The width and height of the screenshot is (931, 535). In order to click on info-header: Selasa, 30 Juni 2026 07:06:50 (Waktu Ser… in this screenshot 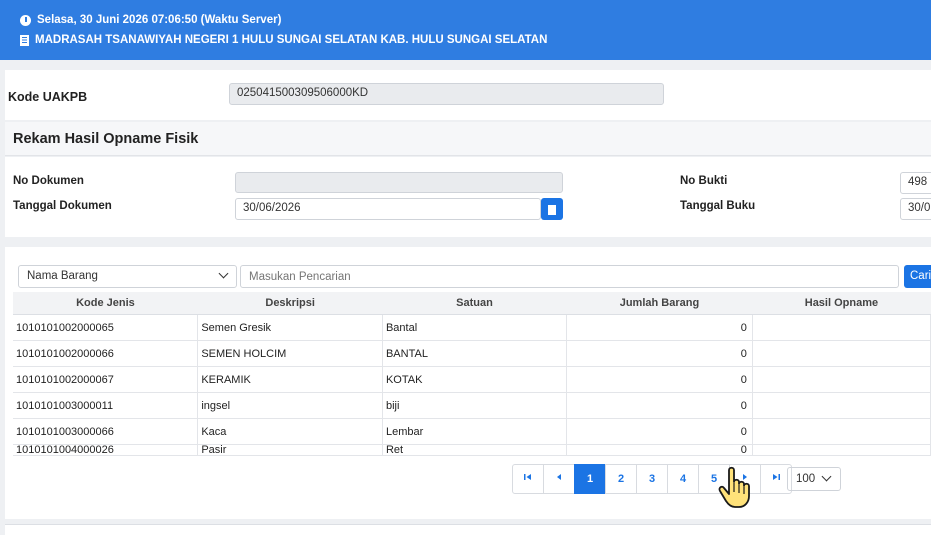, I will do `click(465, 30)`.